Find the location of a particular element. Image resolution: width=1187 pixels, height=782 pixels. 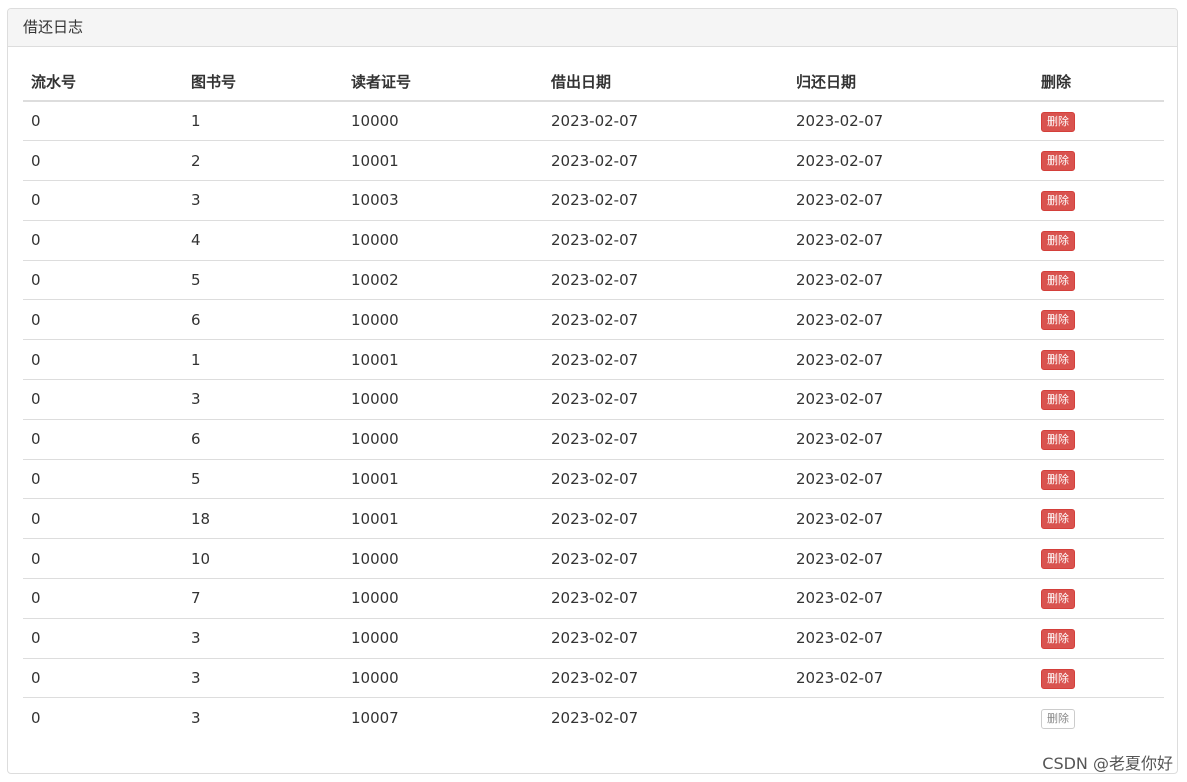

table-row: 0 3 10000 2023-02-07 2023-02-07 删除 is located at coordinates (593, 638).